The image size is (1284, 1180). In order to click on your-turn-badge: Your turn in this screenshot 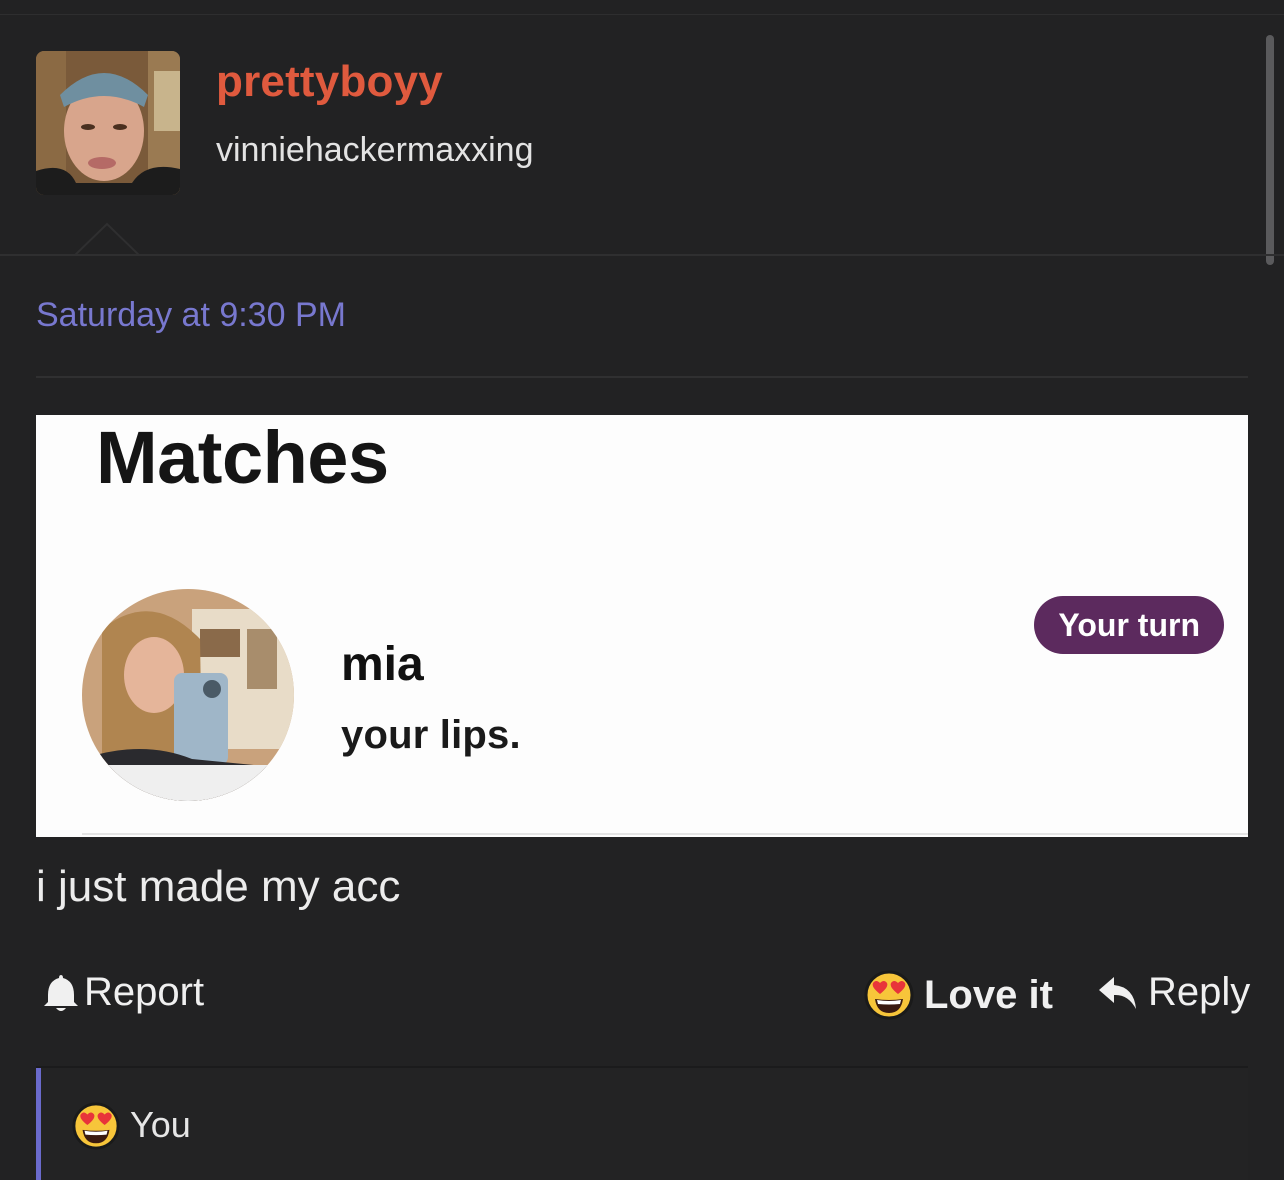, I will do `click(1129, 625)`.